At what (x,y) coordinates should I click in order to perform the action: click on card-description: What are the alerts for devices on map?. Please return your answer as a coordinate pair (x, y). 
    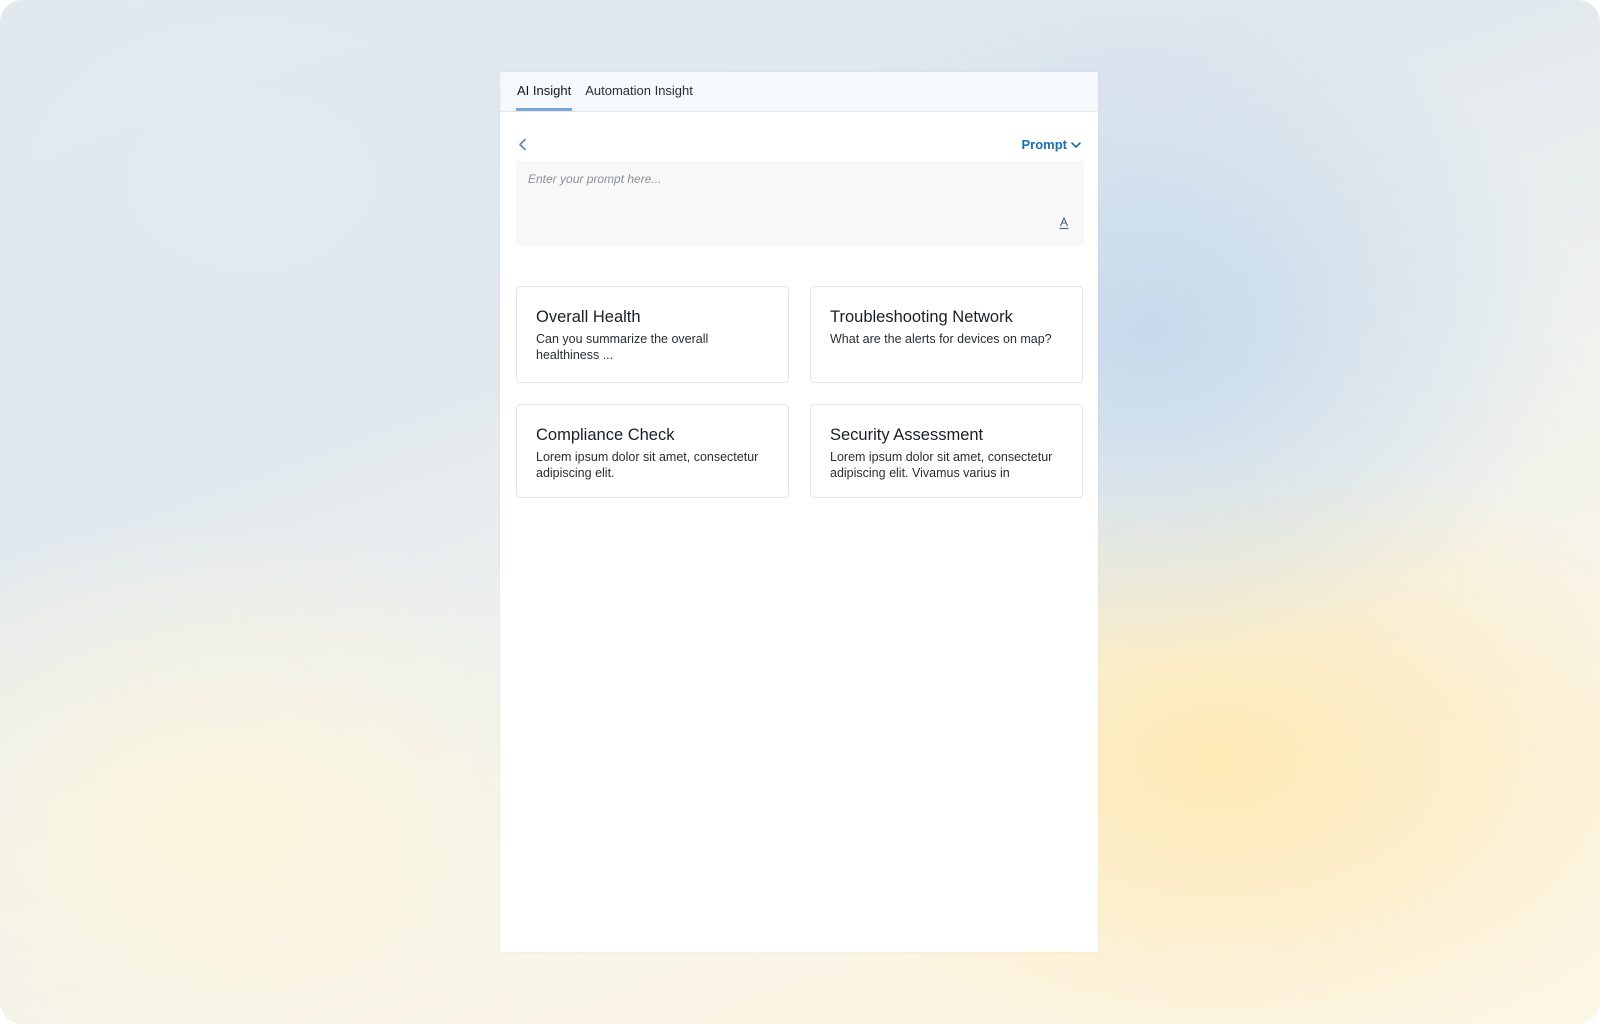
    Looking at the image, I should click on (941, 339).